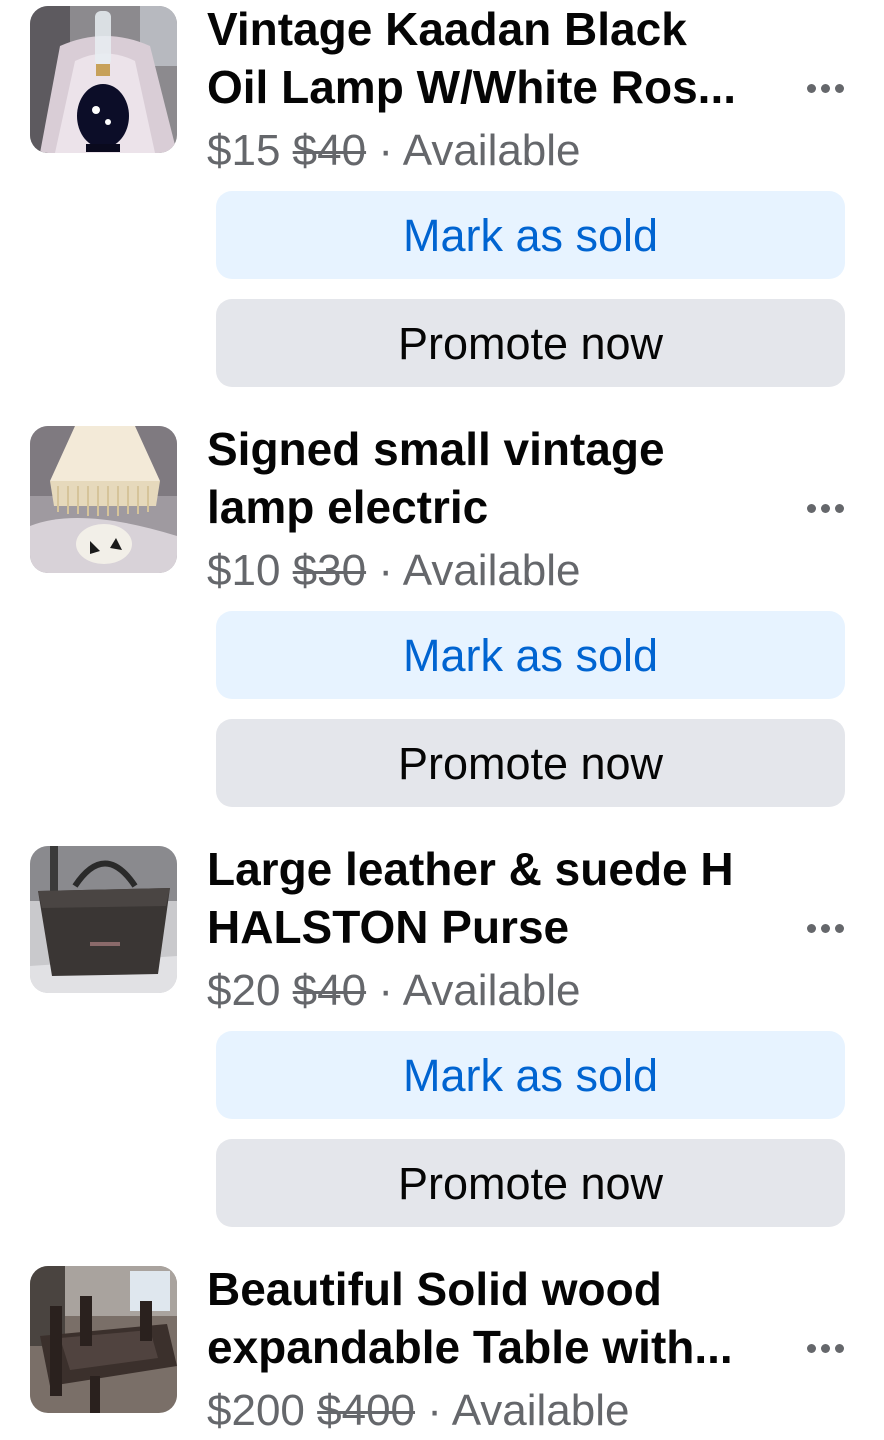  What do you see at coordinates (418, 1411) in the screenshot?
I see `price-row: $200 $400 · Available` at bounding box center [418, 1411].